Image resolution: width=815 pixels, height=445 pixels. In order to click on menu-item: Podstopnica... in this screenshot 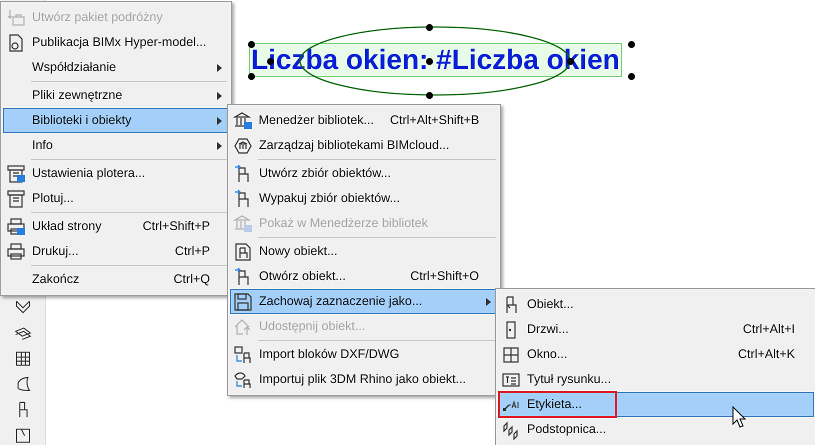, I will do `click(656, 429)`.